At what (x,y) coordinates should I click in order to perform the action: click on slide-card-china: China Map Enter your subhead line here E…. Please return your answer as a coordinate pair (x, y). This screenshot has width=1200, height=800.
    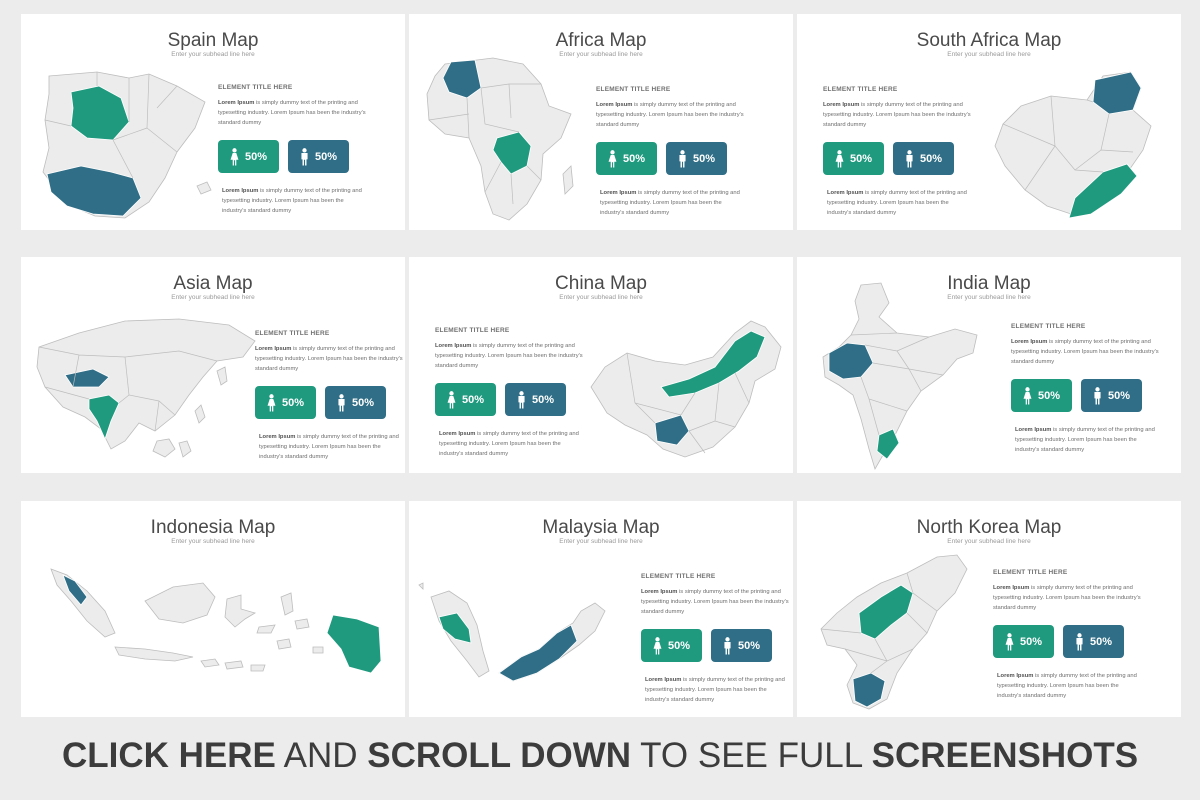
    Looking at the image, I should click on (601, 365).